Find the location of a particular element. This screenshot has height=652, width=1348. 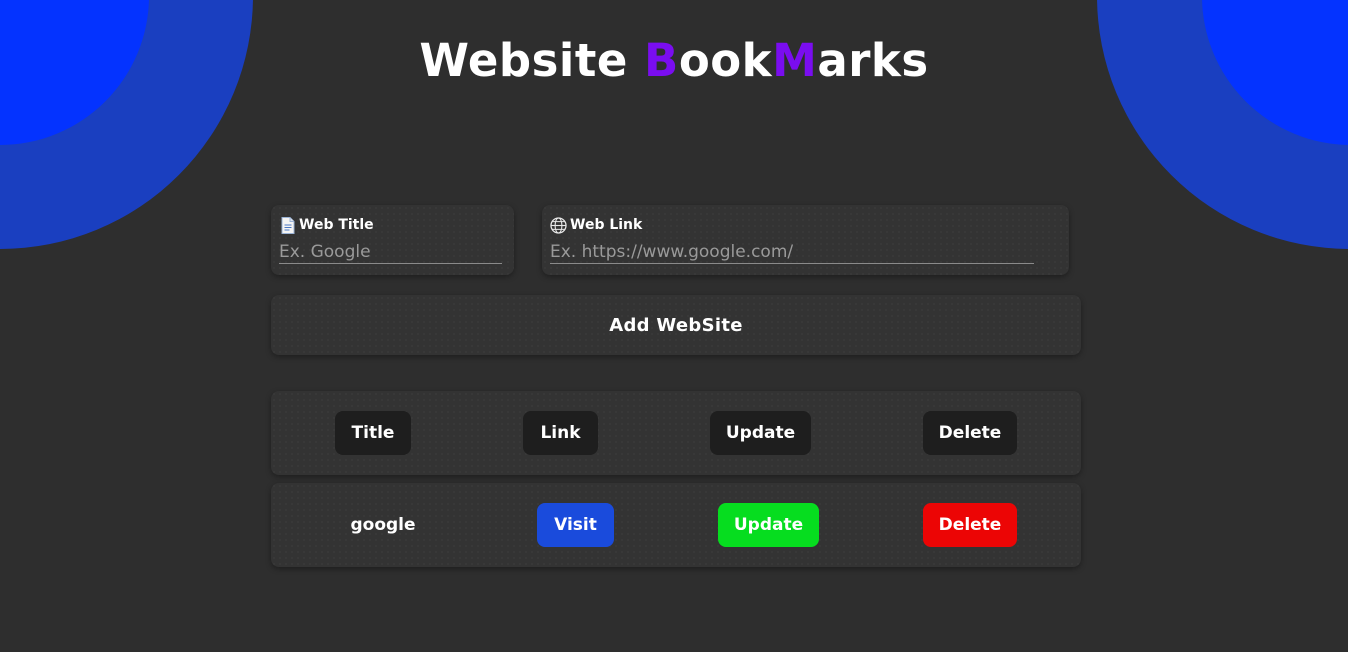

web-link-field-card: Web Link is located at coordinates (805, 240).